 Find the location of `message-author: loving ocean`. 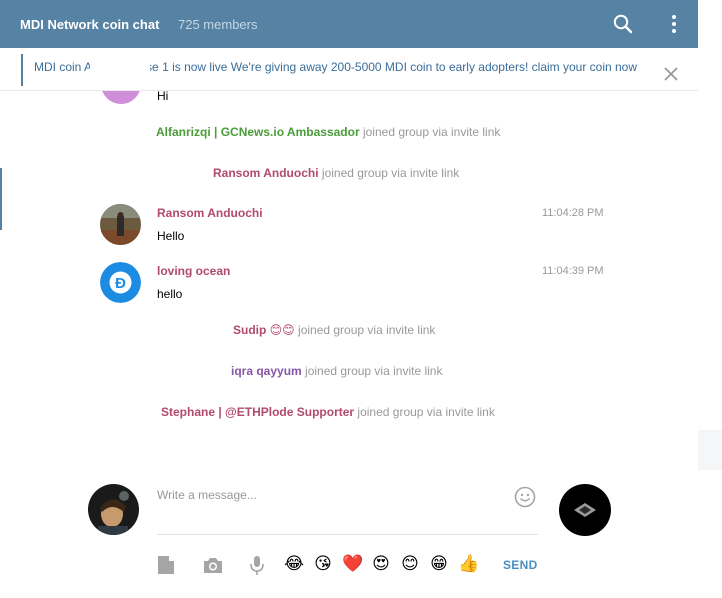

message-author: loving ocean is located at coordinates (193, 271).